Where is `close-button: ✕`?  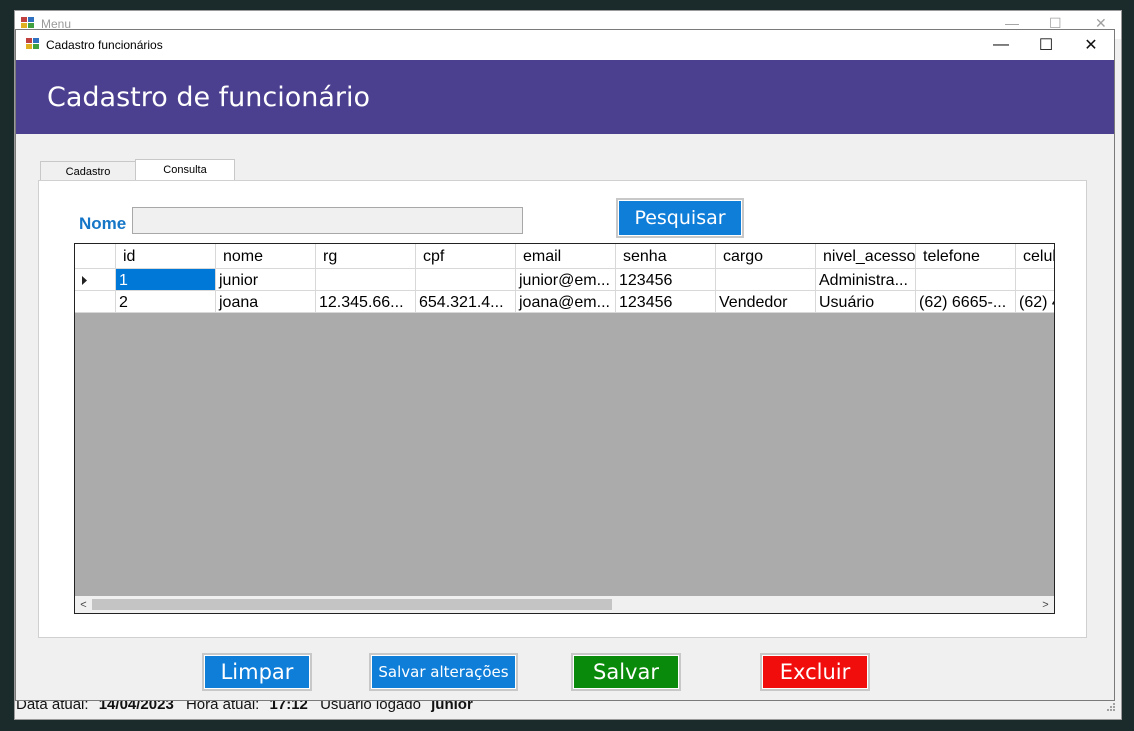 close-button: ✕ is located at coordinates (1091, 45).